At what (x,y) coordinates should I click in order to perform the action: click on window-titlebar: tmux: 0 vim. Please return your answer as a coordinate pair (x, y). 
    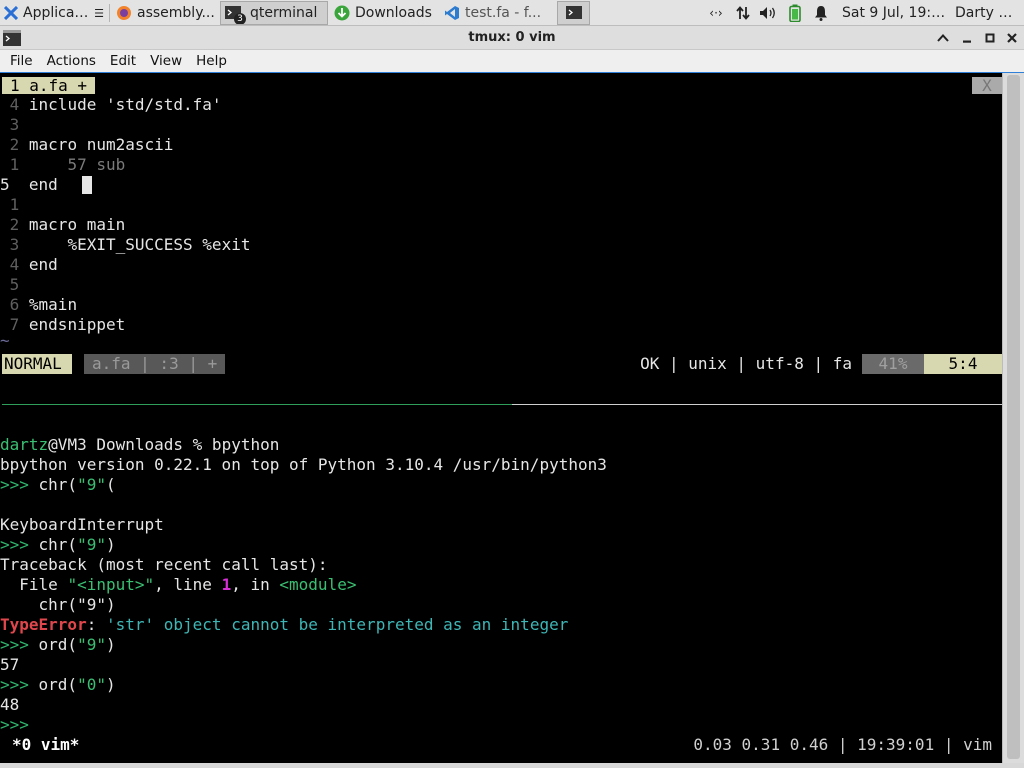
    Looking at the image, I should click on (512, 38).